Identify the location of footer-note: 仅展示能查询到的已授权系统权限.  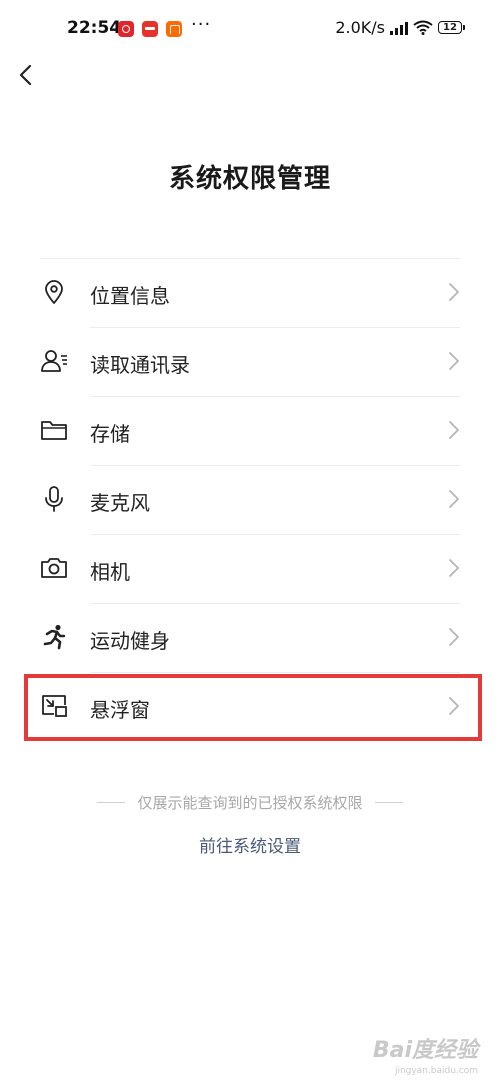
(250, 802).